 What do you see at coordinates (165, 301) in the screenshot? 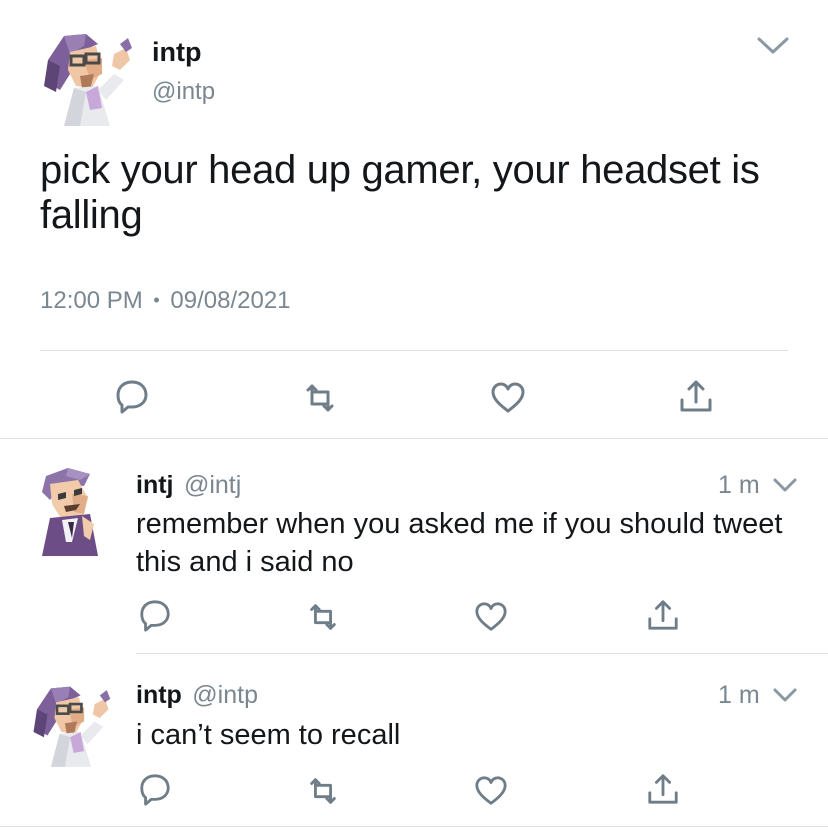
I see `tweet-timestamp: 12:00 PM • 09/08/2021` at bounding box center [165, 301].